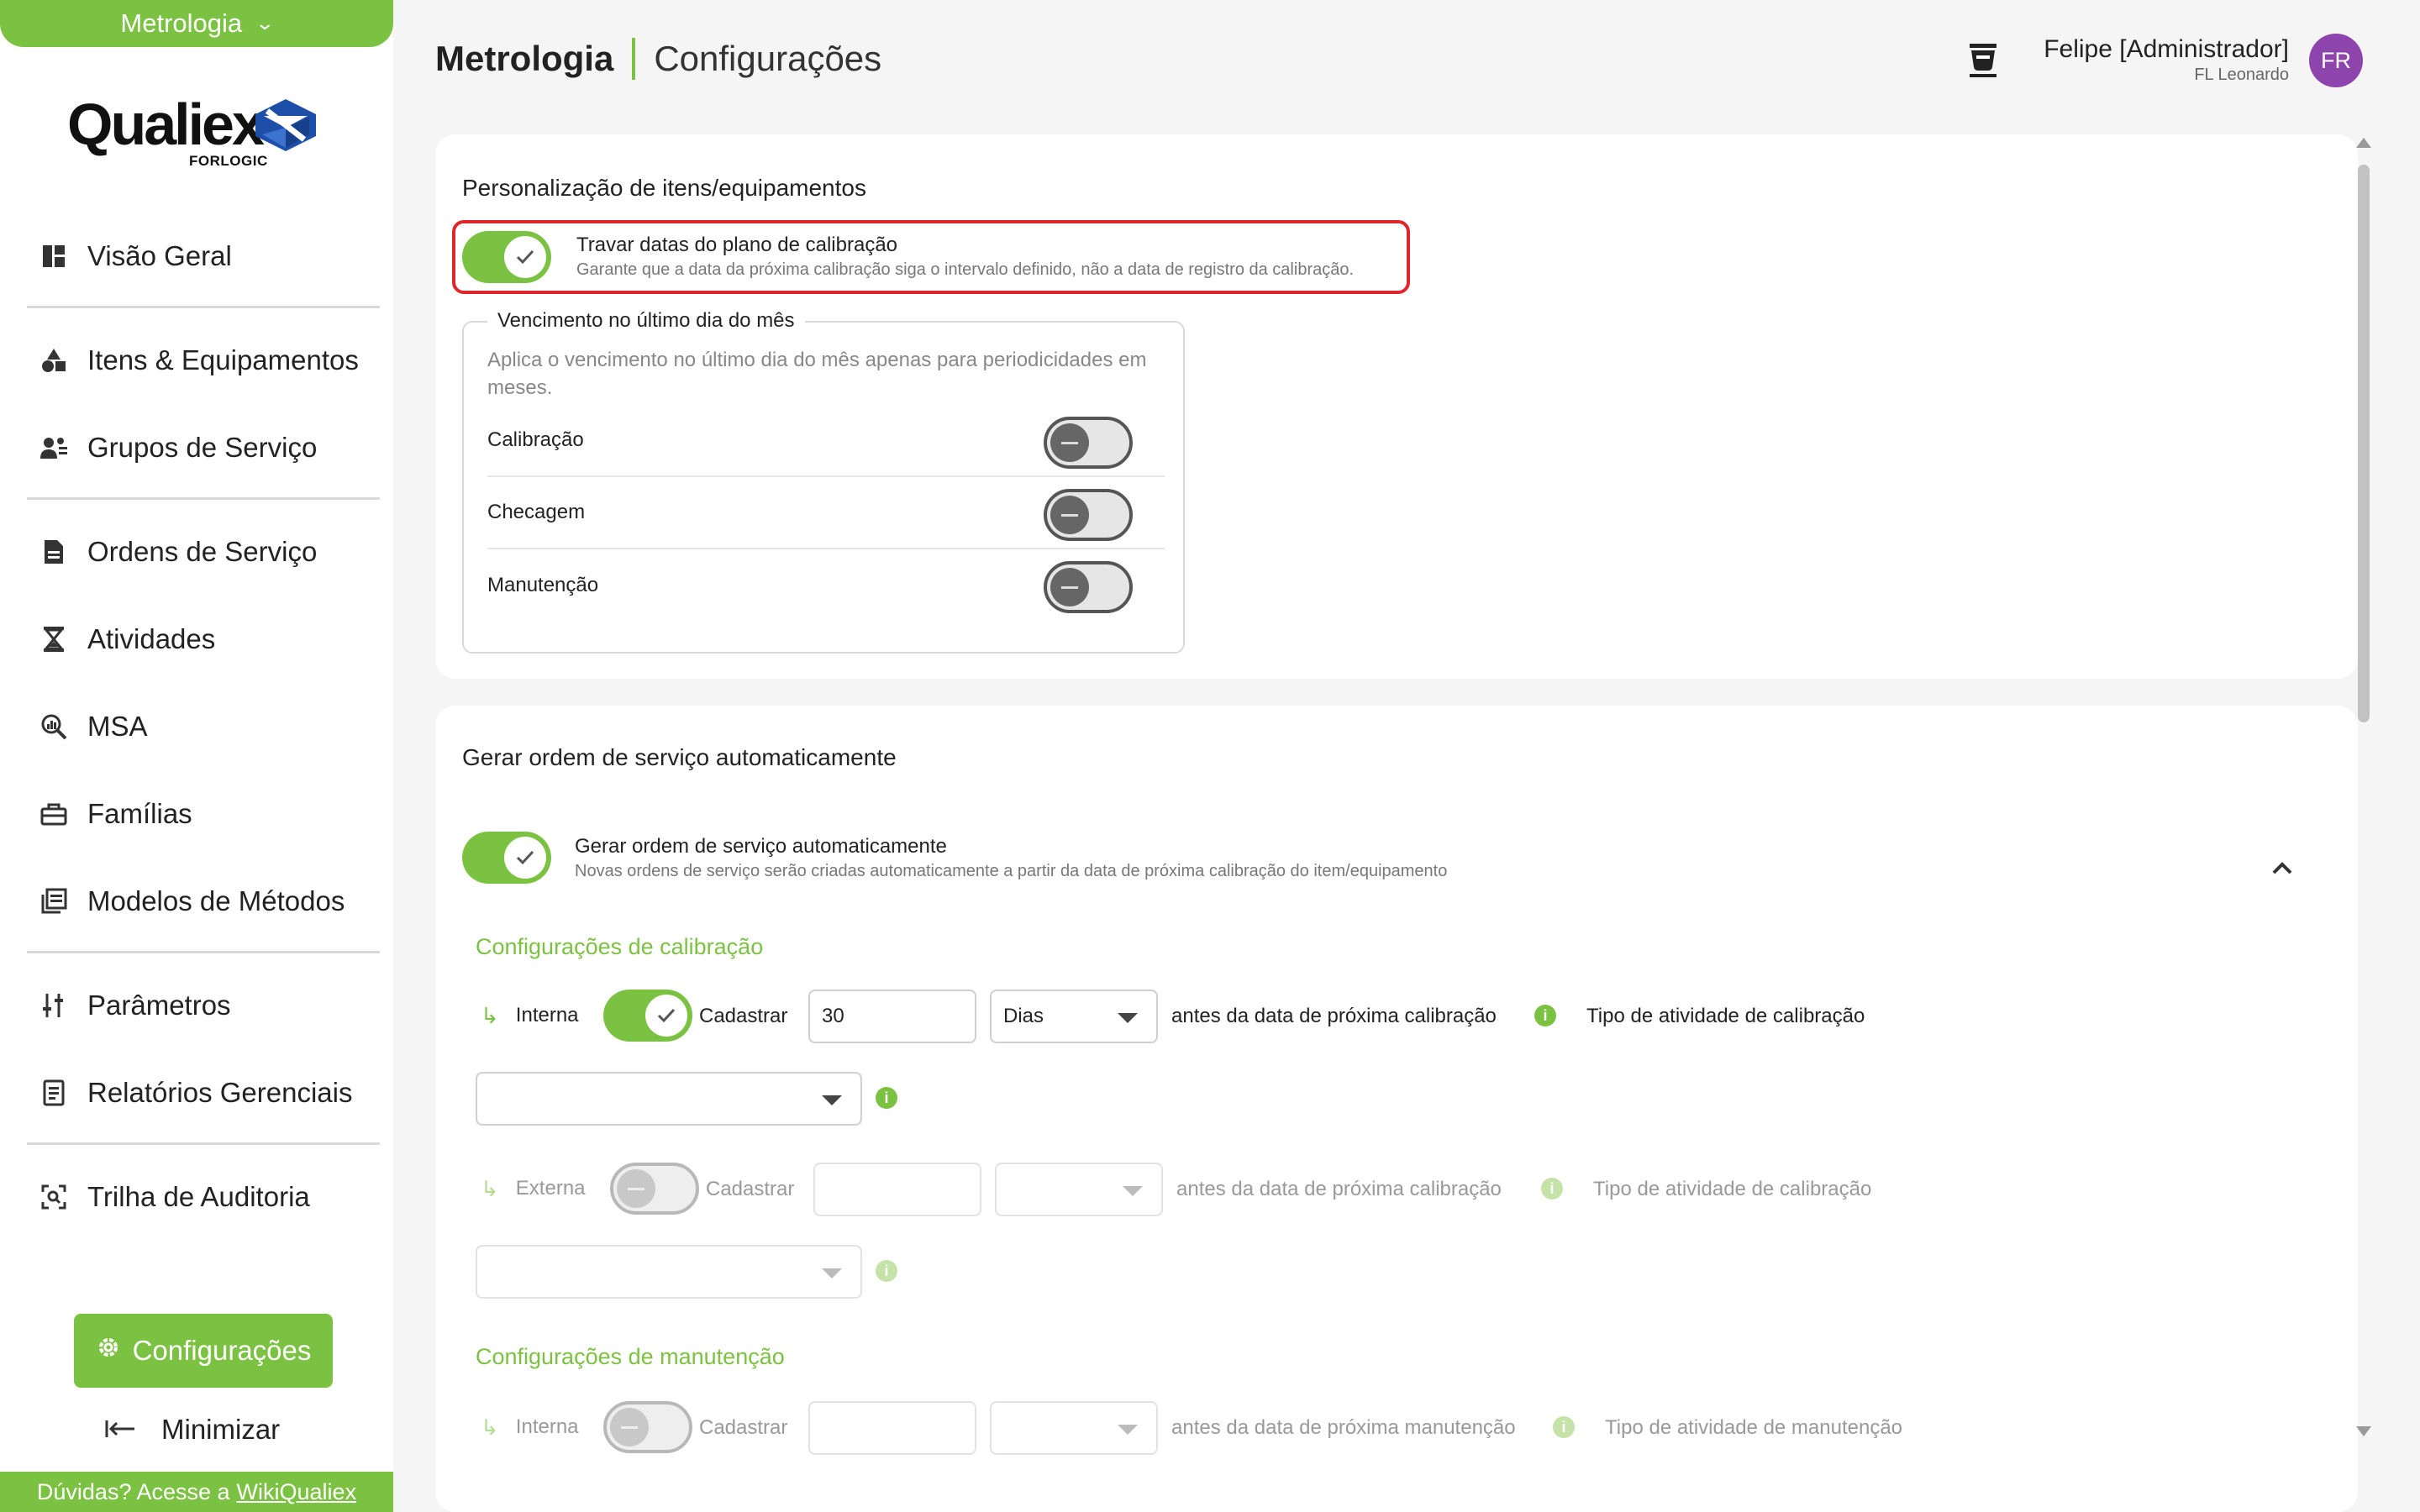 This screenshot has height=1512, width=2420. What do you see at coordinates (203, 726) in the screenshot?
I see `sidebar-item-msa: MSA` at bounding box center [203, 726].